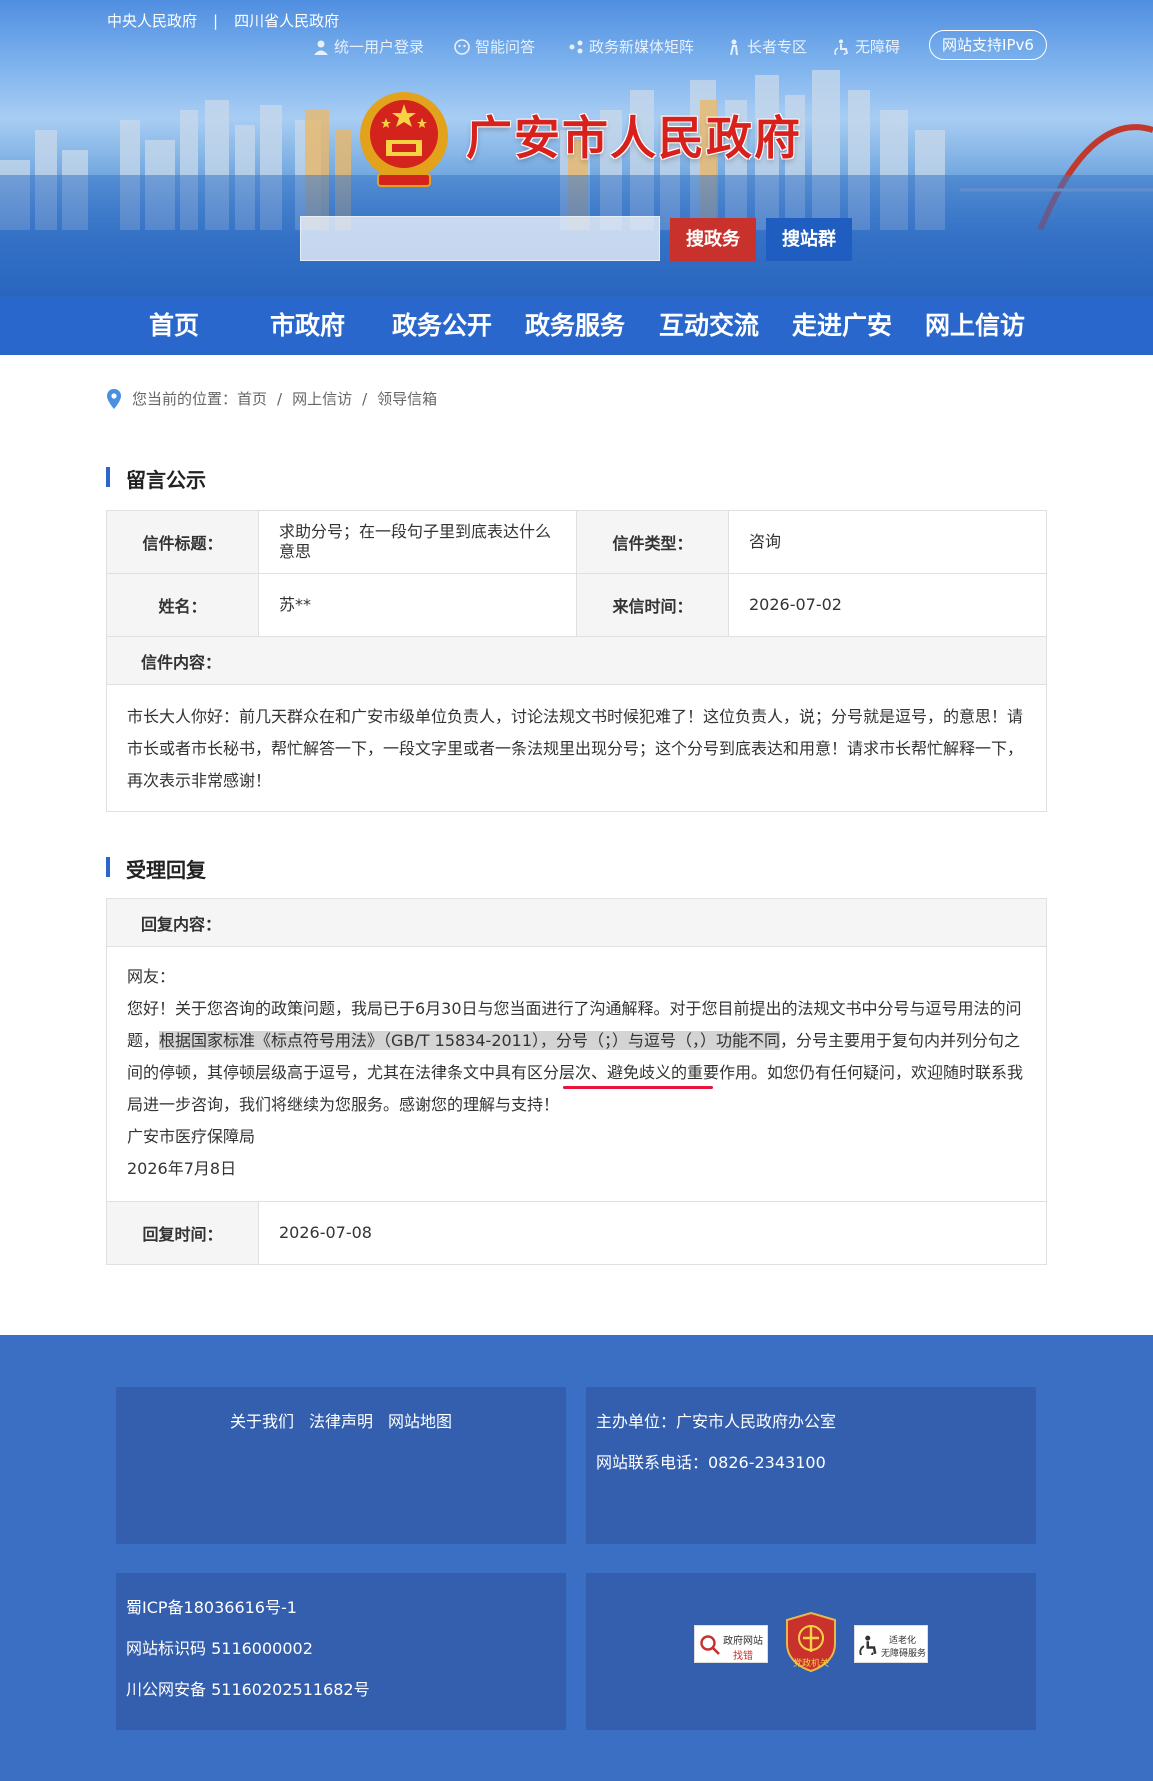 The height and width of the screenshot is (1781, 1153). Describe the element at coordinates (321, 47) in the screenshot. I see `user-icon` at that location.